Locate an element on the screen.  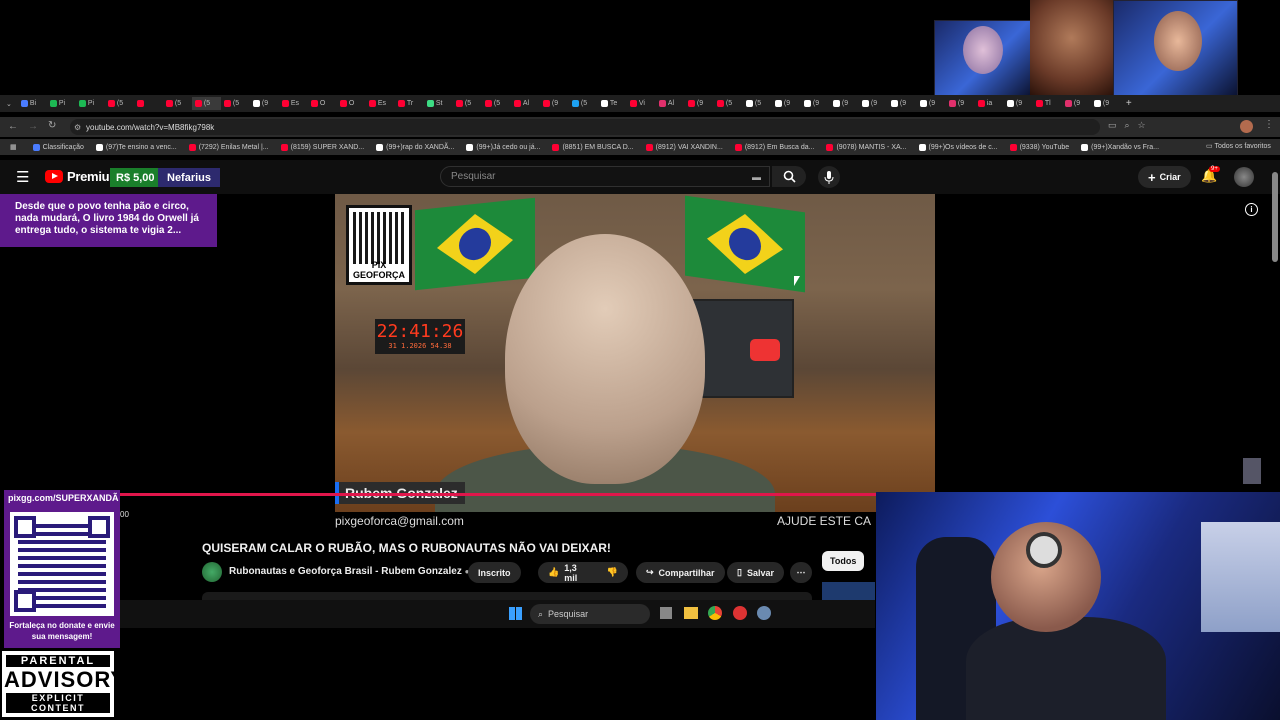
back-icon: ← is located at coordinates (13, 126).